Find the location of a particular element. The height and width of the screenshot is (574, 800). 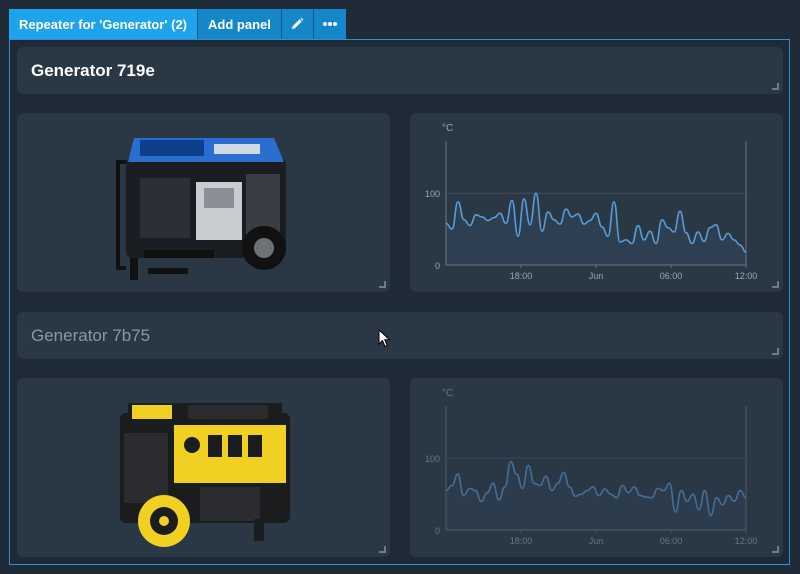

mouse-cursor-icon is located at coordinates (384, 338).